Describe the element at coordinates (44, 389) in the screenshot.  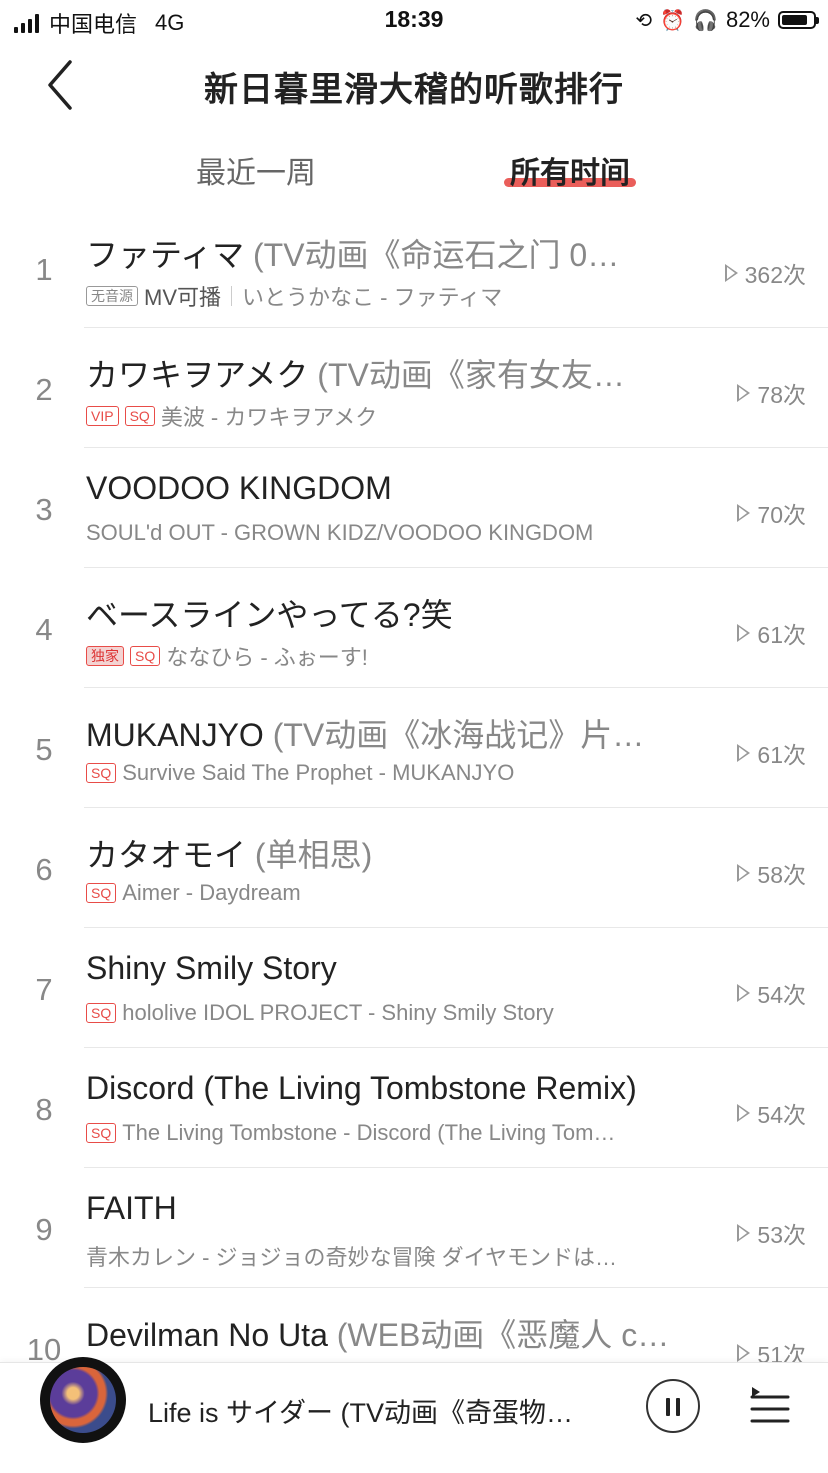
I see `song-rank: 2` at that location.